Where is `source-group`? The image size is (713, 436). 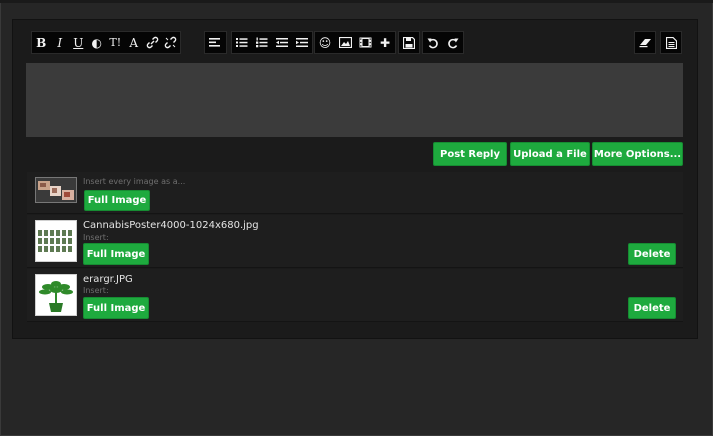
source-group is located at coordinates (671, 42).